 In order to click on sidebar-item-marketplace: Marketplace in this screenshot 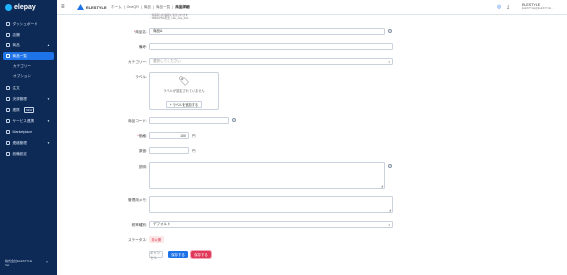, I will do `click(28, 132)`.